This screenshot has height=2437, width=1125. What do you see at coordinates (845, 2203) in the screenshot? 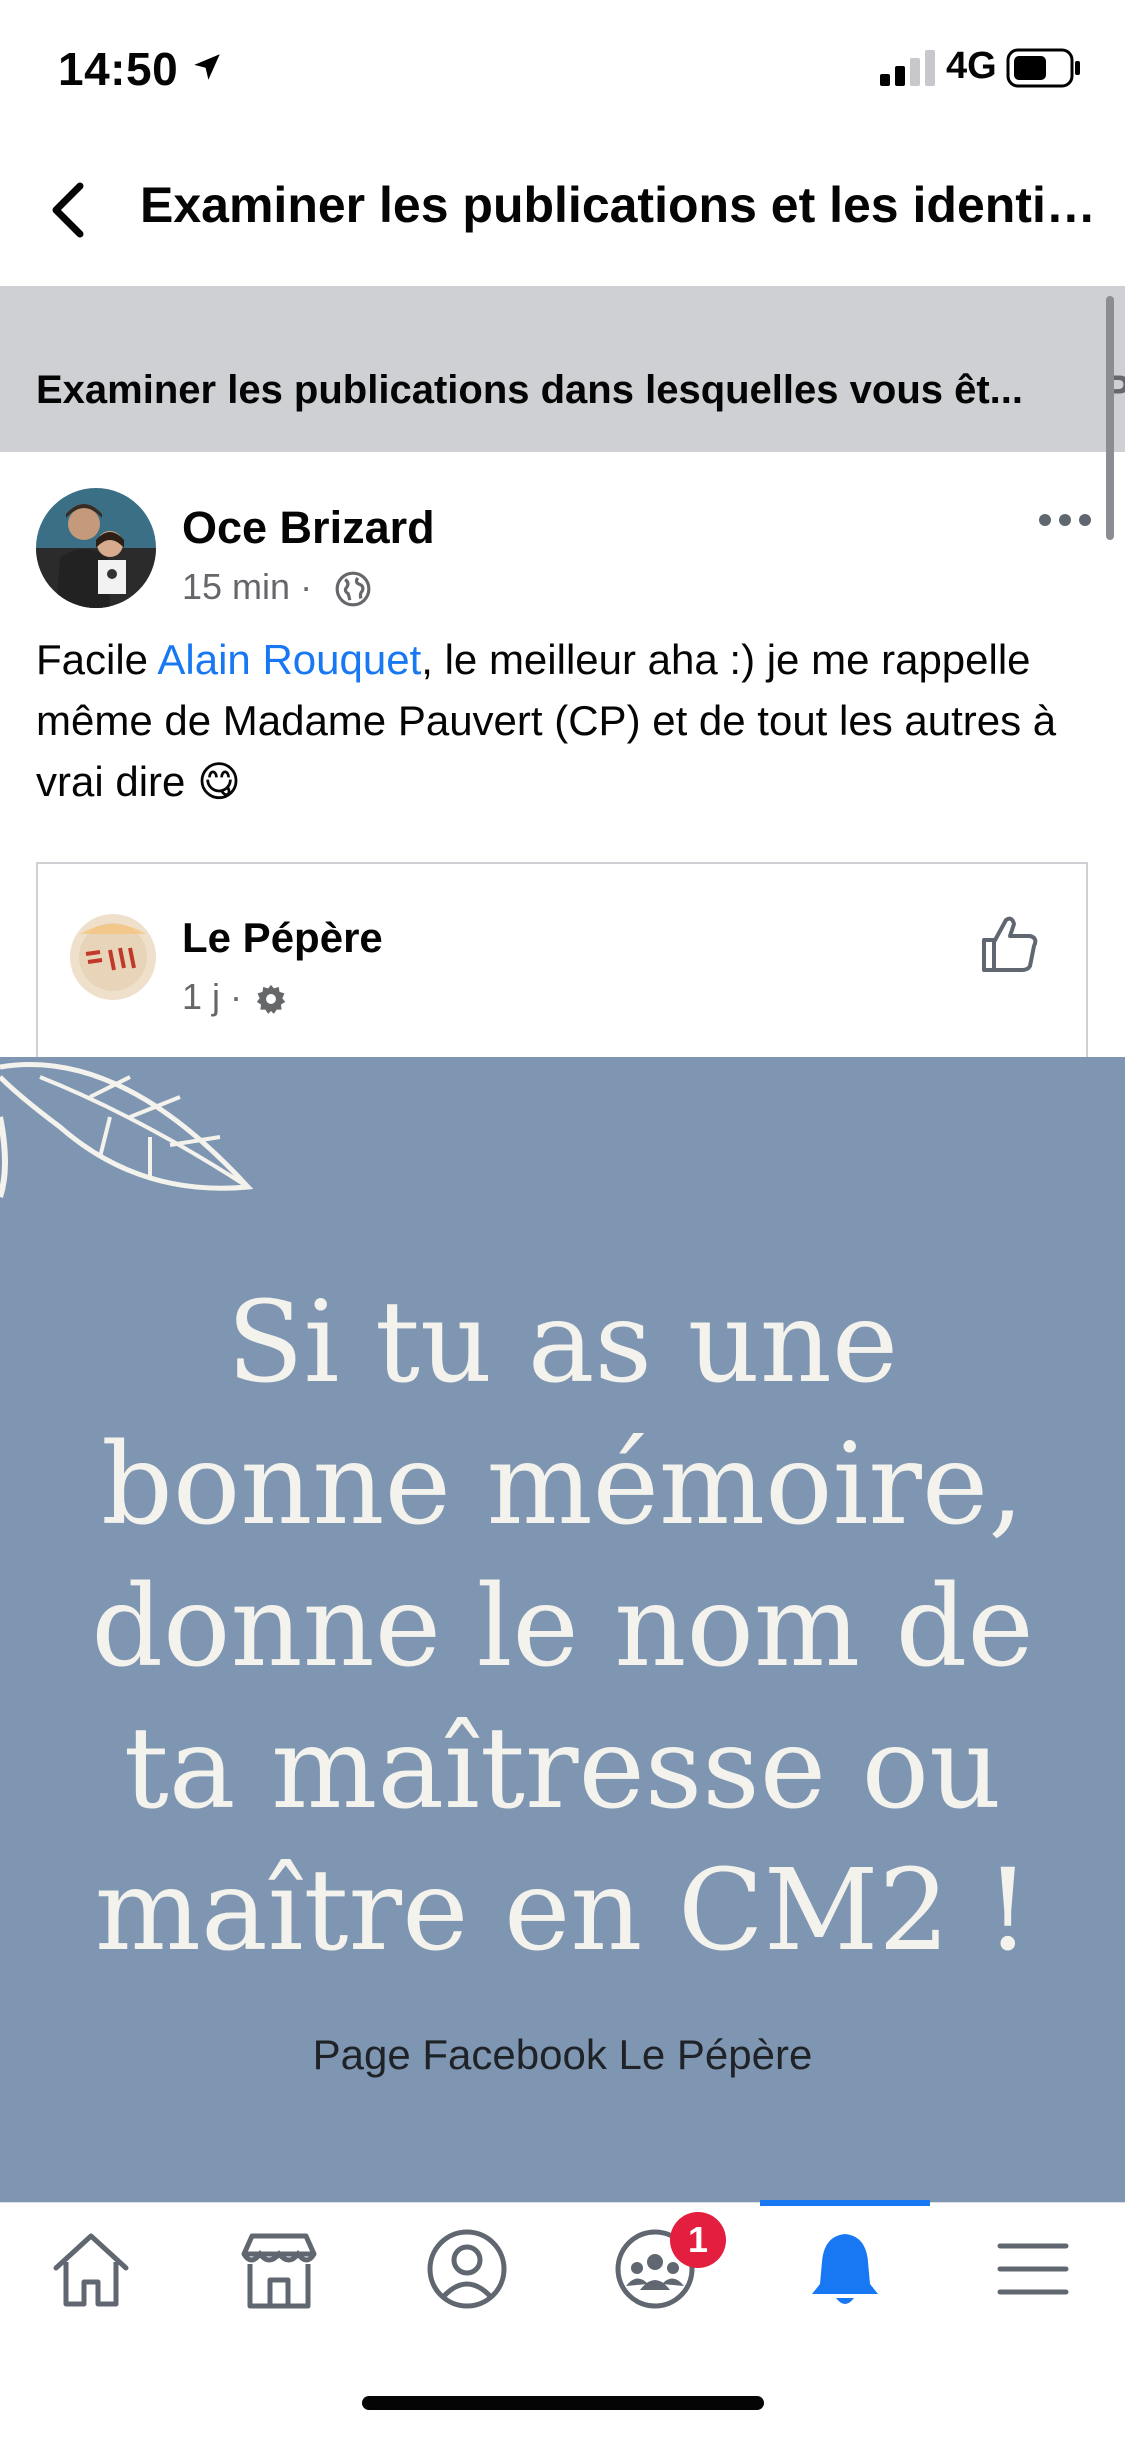
I see `active-tab-indicator` at bounding box center [845, 2203].